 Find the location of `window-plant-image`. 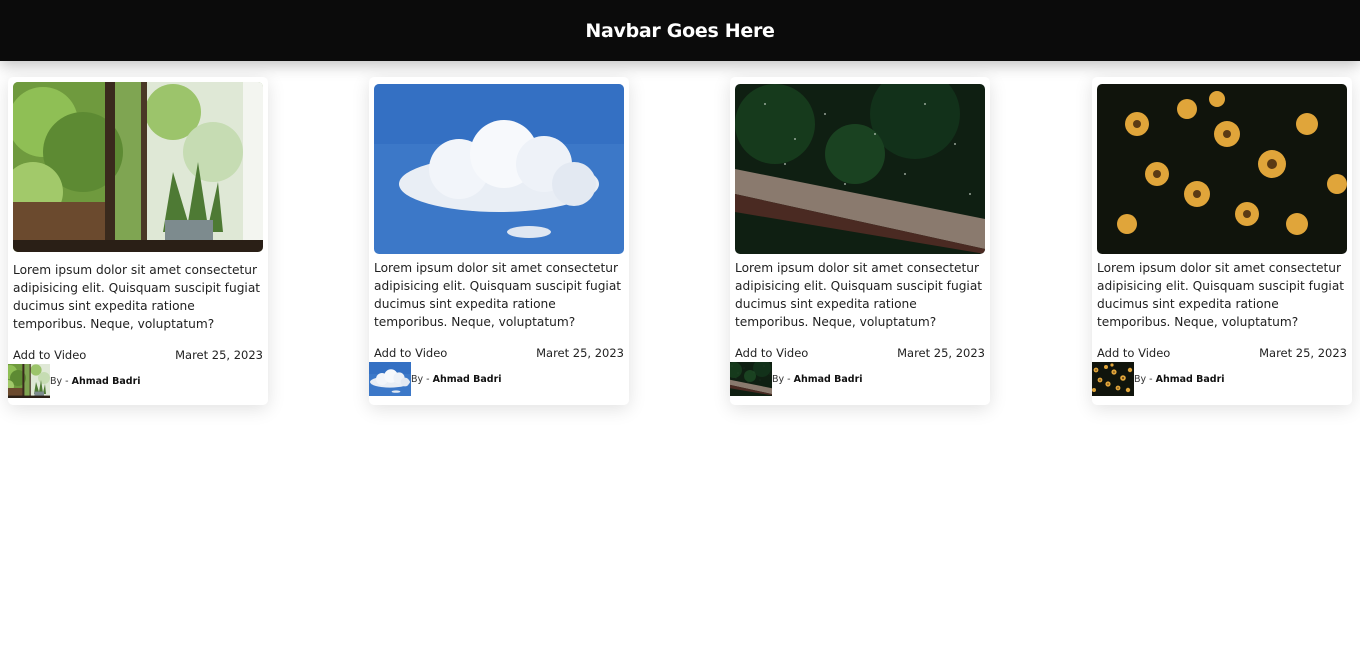

window-plant-image is located at coordinates (138, 167).